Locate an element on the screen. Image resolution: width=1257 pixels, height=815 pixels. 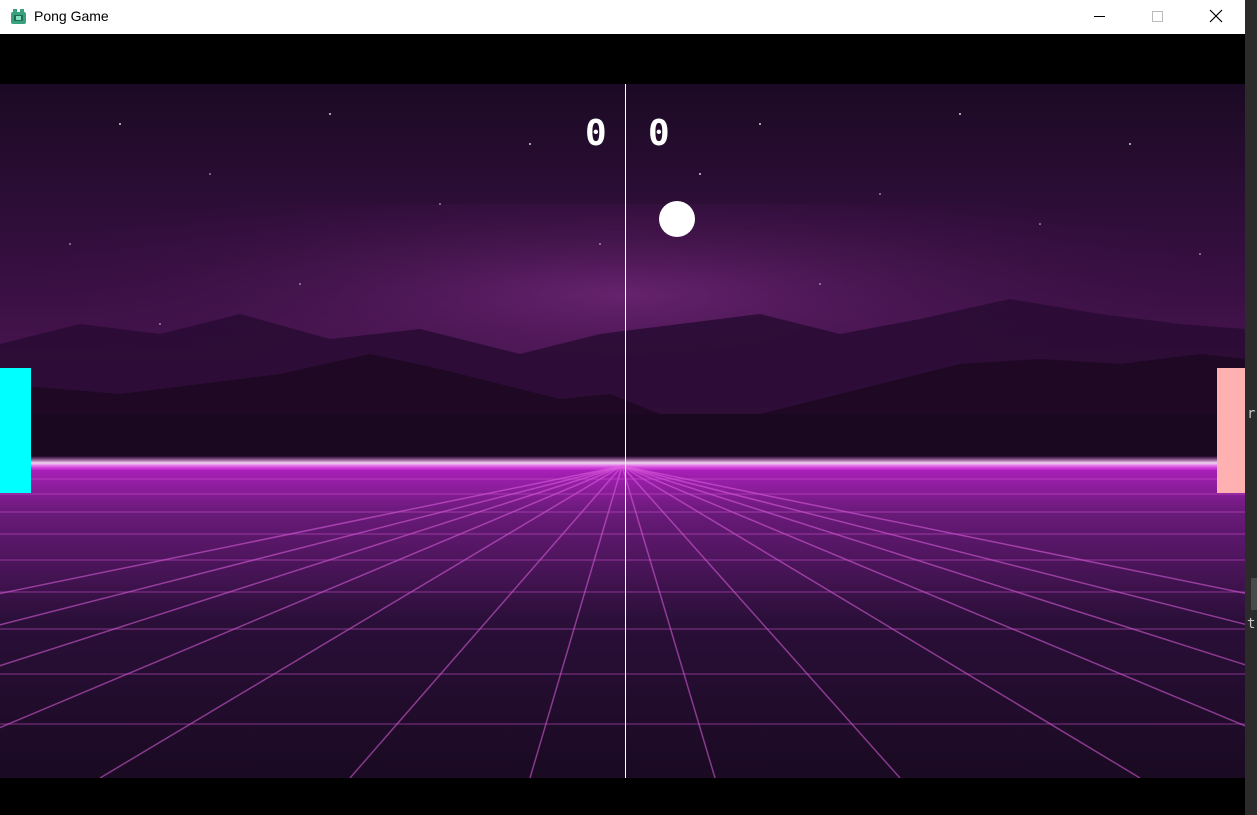
title-bar: Pong Game is located at coordinates (622, 17).